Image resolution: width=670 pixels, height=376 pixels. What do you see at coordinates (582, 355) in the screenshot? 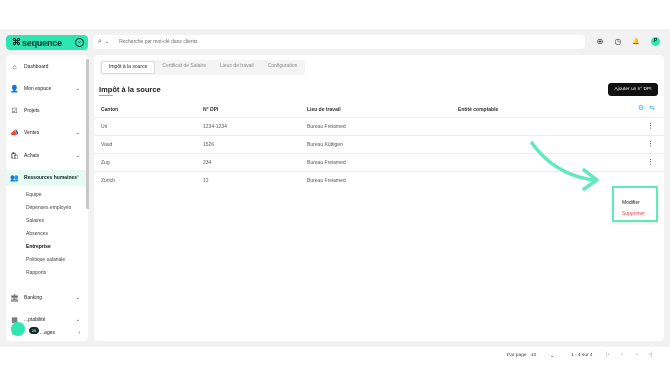
I see `pagination-range: 1 - 4 sur 4` at bounding box center [582, 355].